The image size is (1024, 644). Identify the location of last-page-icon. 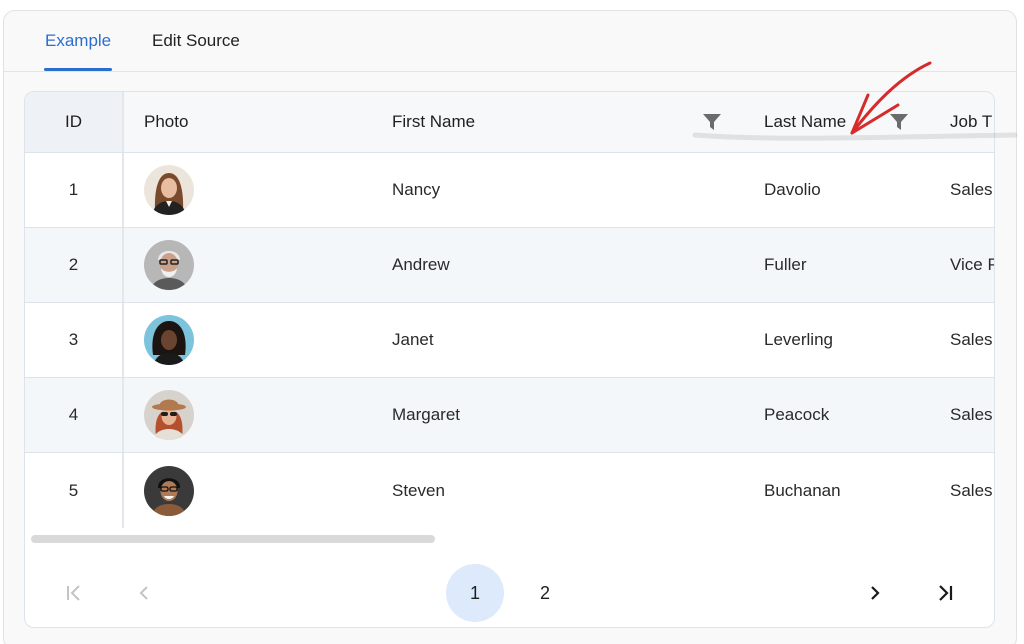
(946, 593).